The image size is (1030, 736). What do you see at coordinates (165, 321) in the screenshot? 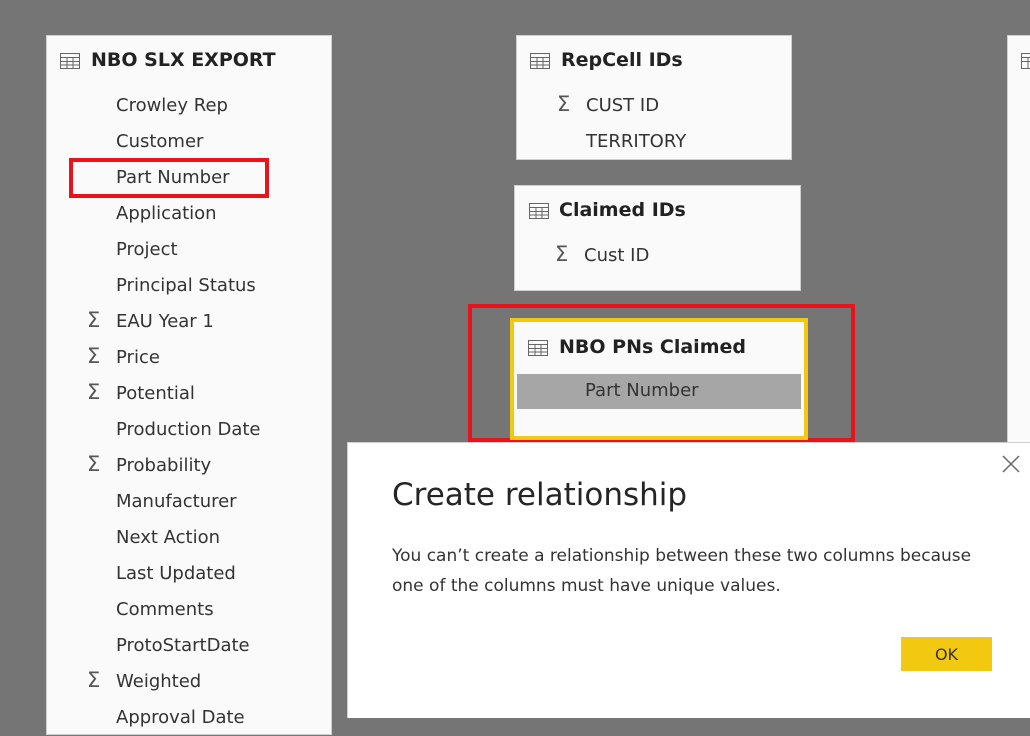
I see `field-label: EAU Year 1` at bounding box center [165, 321].